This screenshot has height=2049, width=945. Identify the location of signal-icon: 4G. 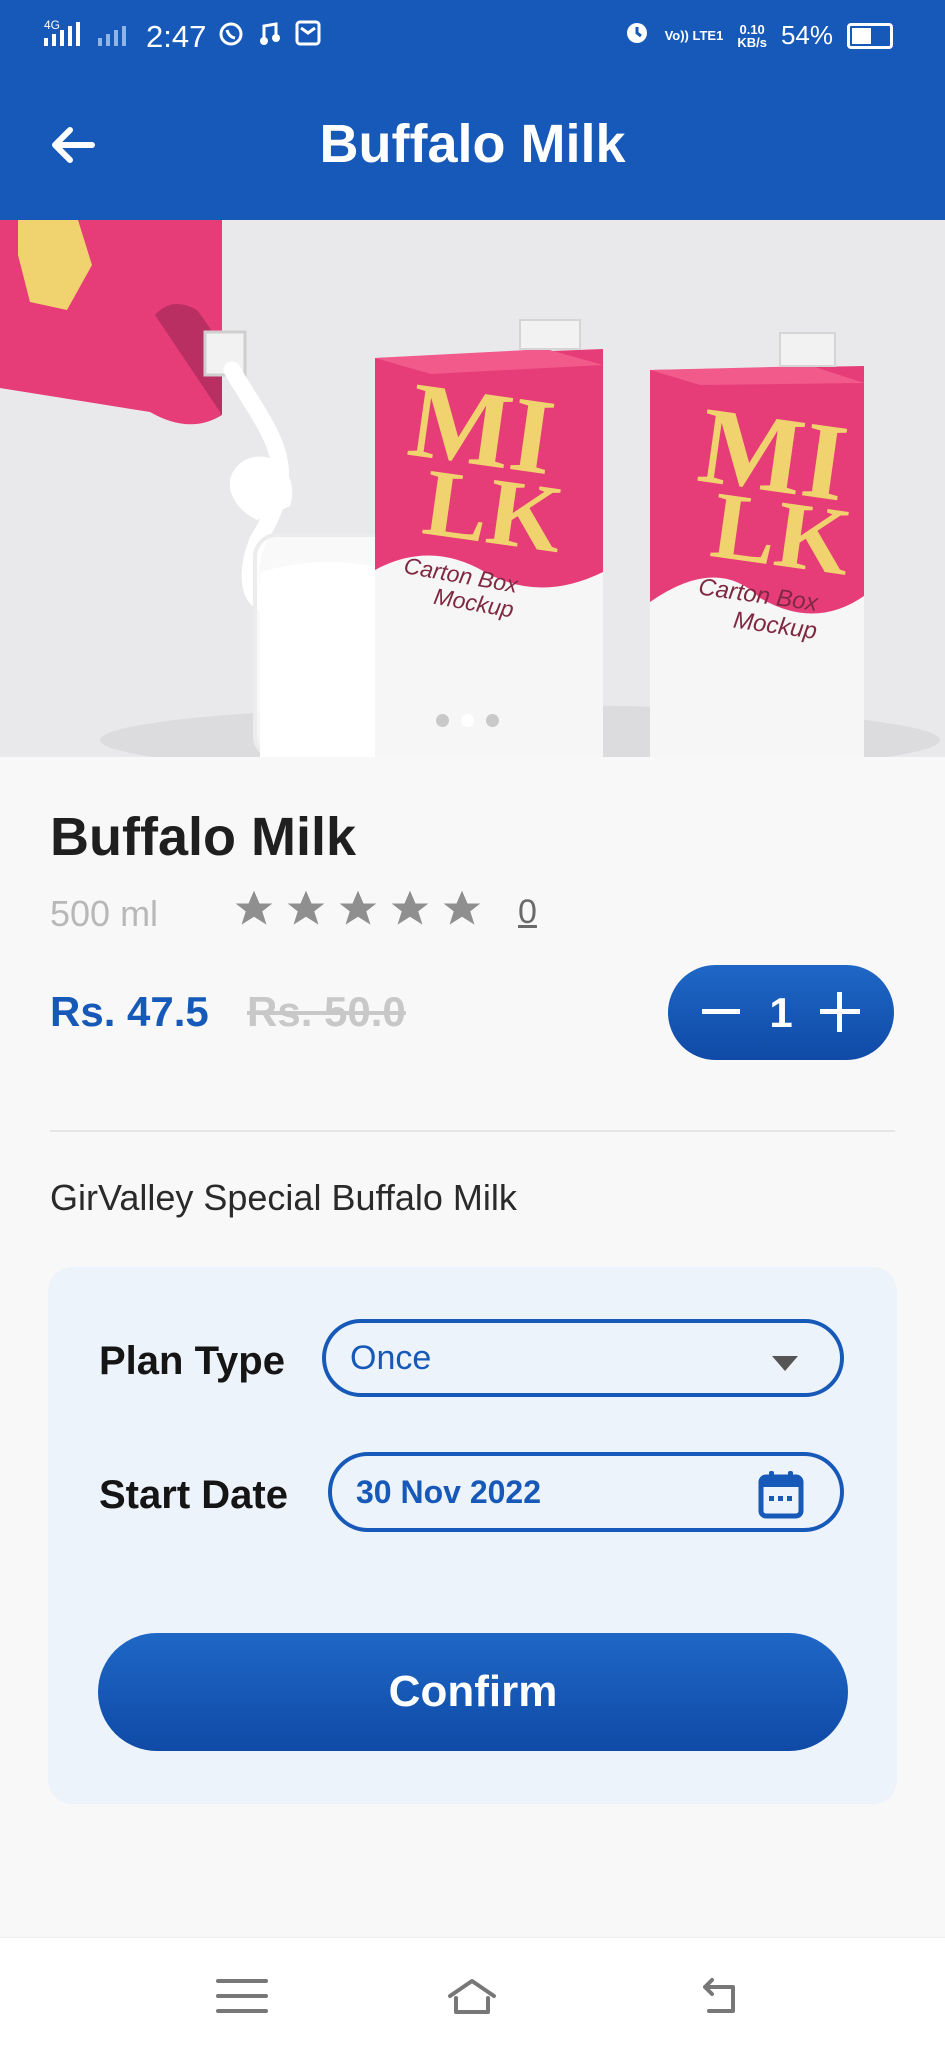
(65, 37).